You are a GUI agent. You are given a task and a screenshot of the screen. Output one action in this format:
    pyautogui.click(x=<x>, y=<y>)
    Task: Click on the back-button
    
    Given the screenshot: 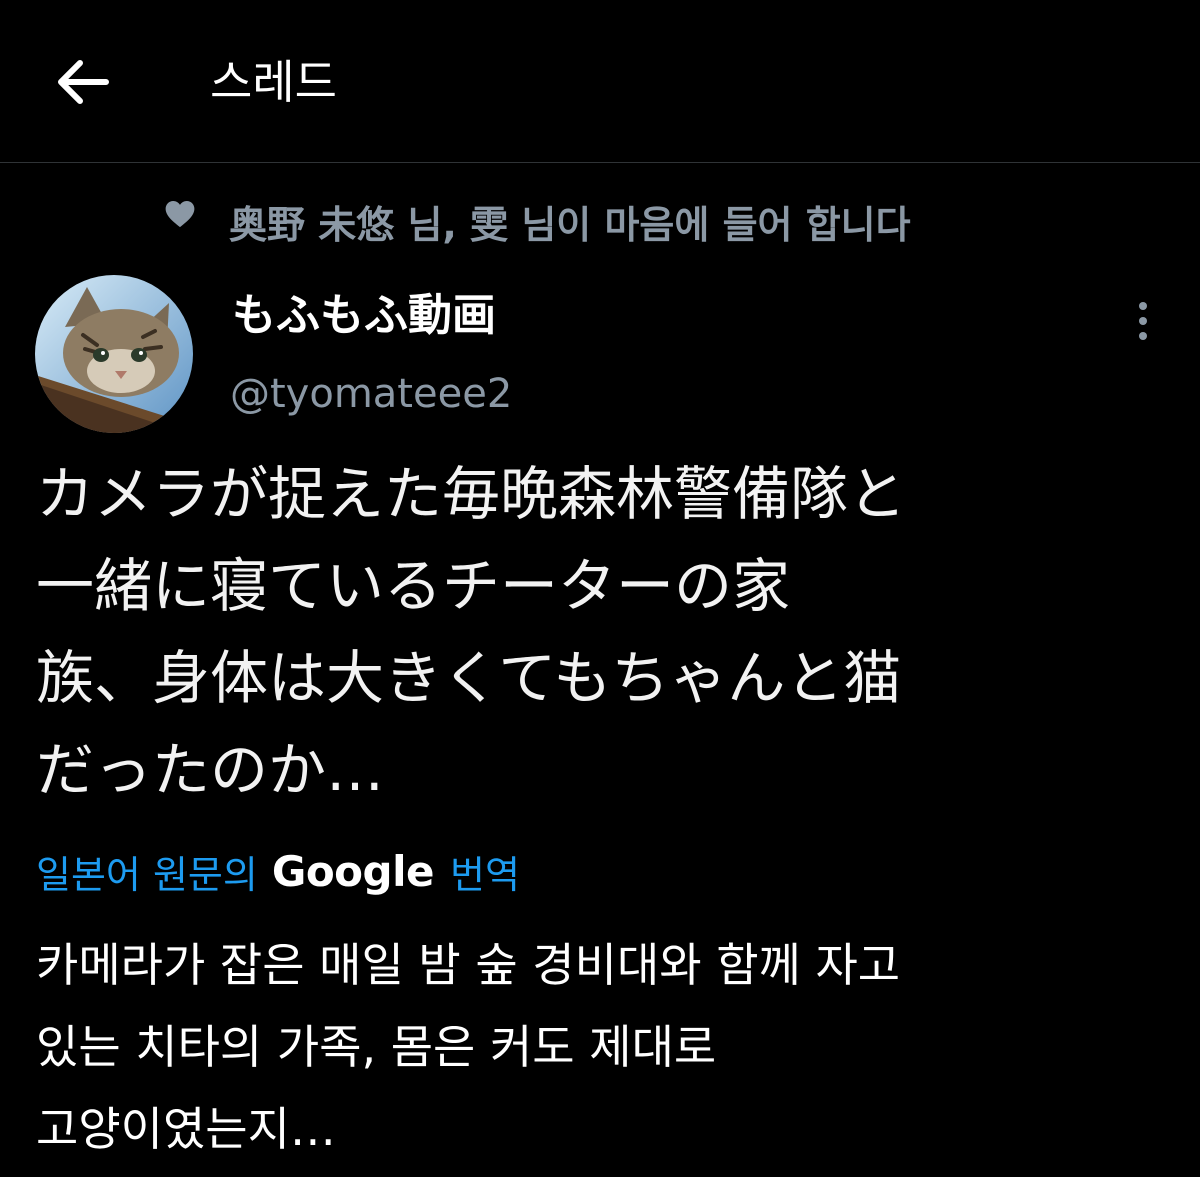 What is the action you would take?
    pyautogui.click(x=82, y=82)
    